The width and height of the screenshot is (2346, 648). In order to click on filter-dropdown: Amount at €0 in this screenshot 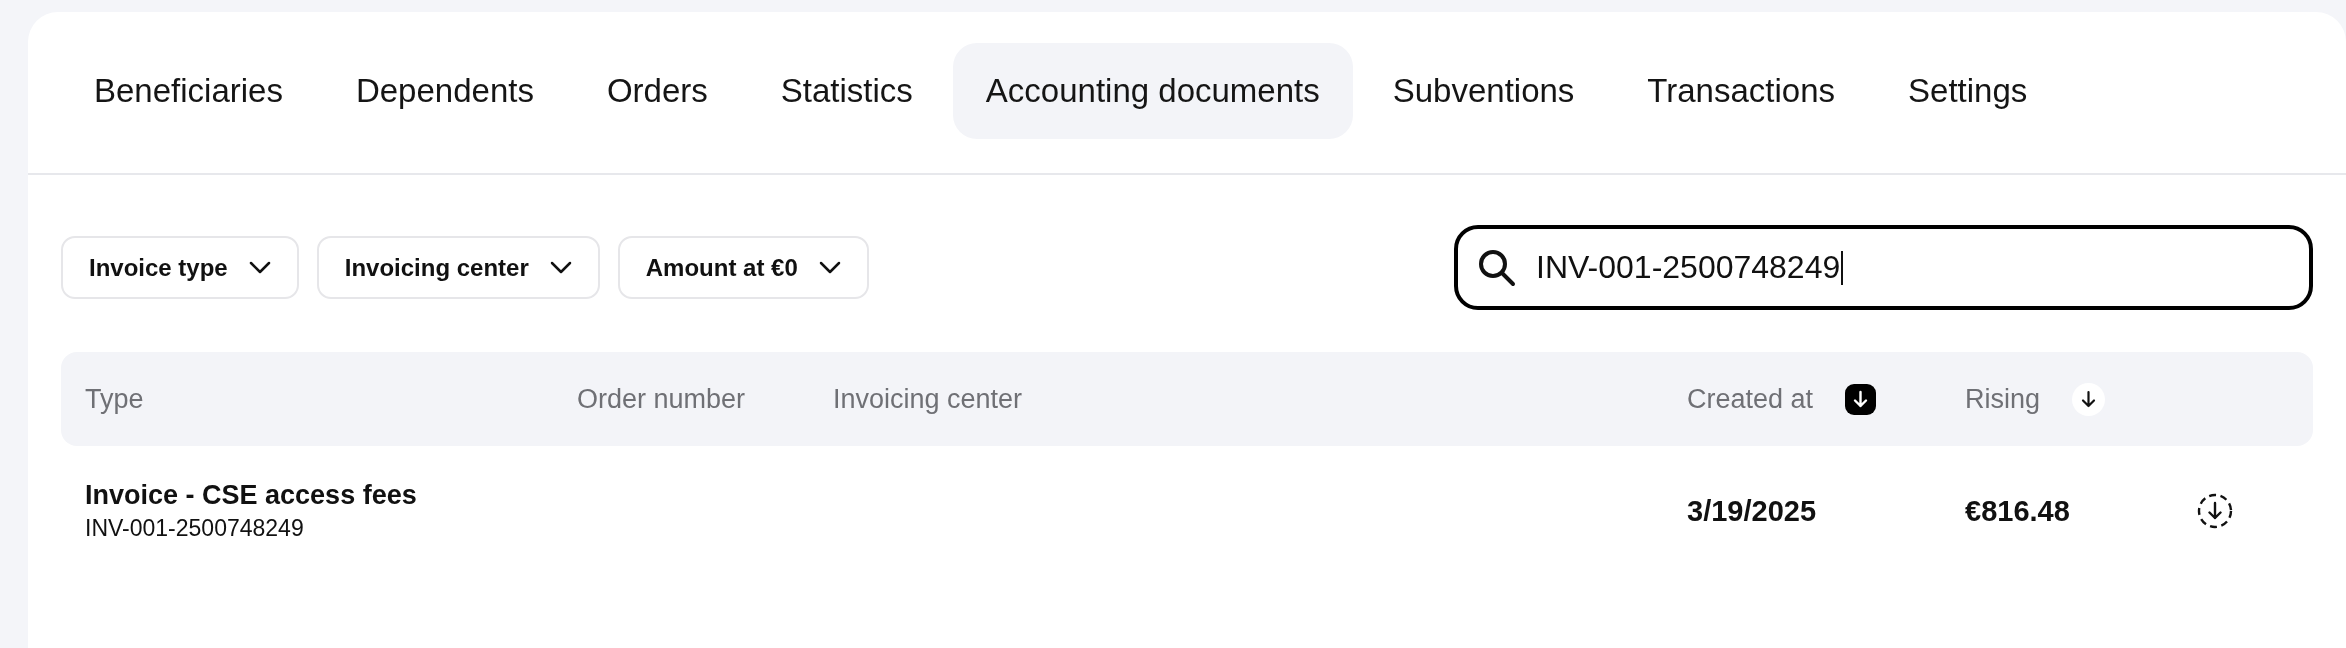, I will do `click(743, 267)`.